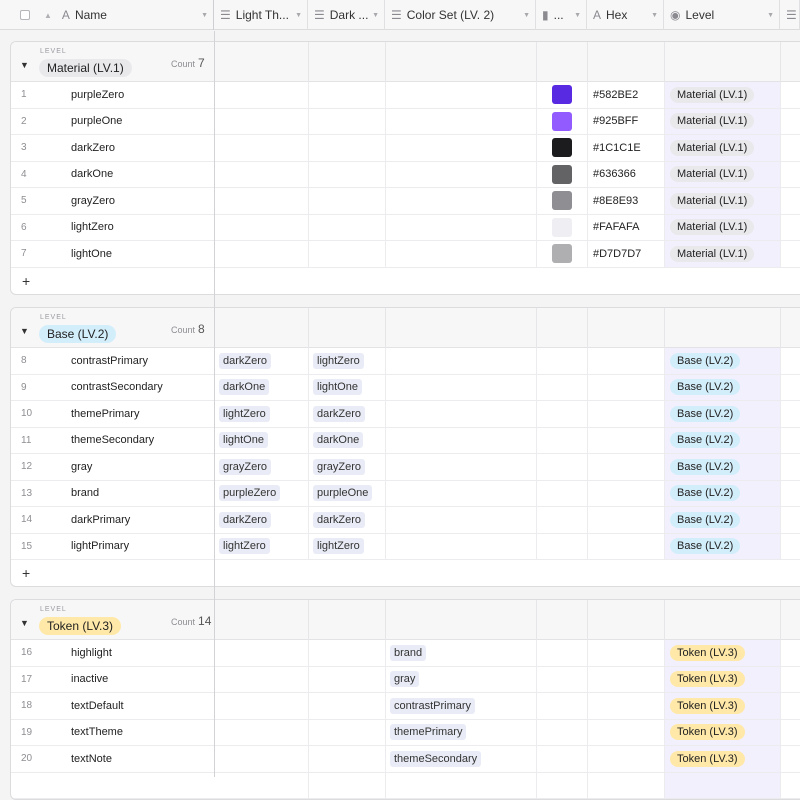 Image resolution: width=800 pixels, height=800 pixels. Describe the element at coordinates (723, 786) in the screenshot. I see `level-cell` at that location.